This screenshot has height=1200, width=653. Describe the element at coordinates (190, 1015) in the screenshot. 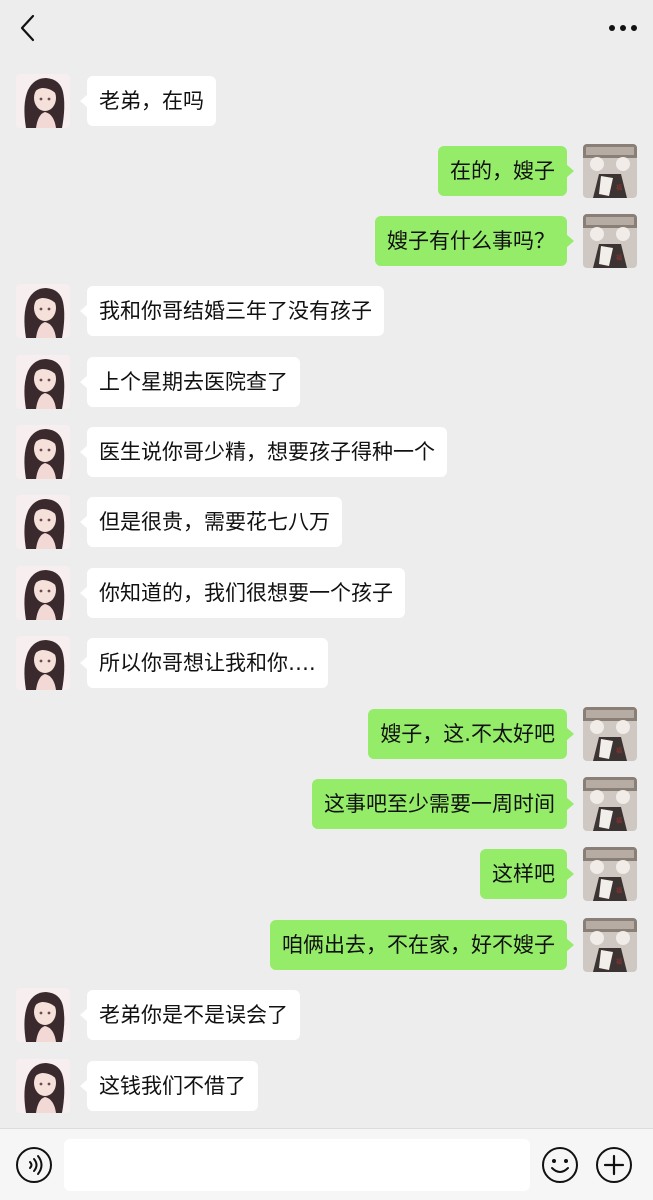

I see `received-message-bubble: 老弟你是不是误会了` at that location.